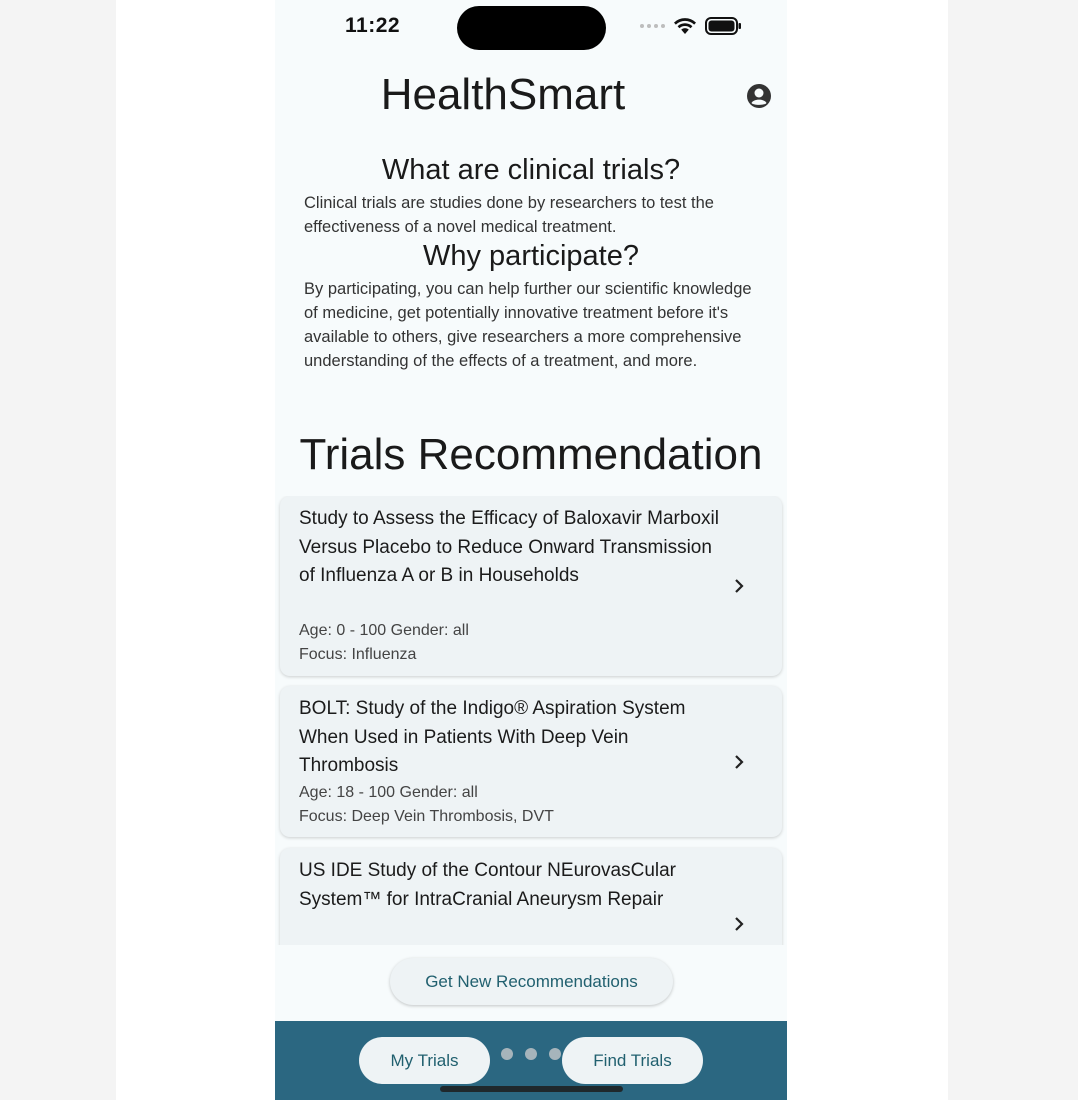 The width and height of the screenshot is (1078, 1100). I want to click on status-icons, so click(691, 26).